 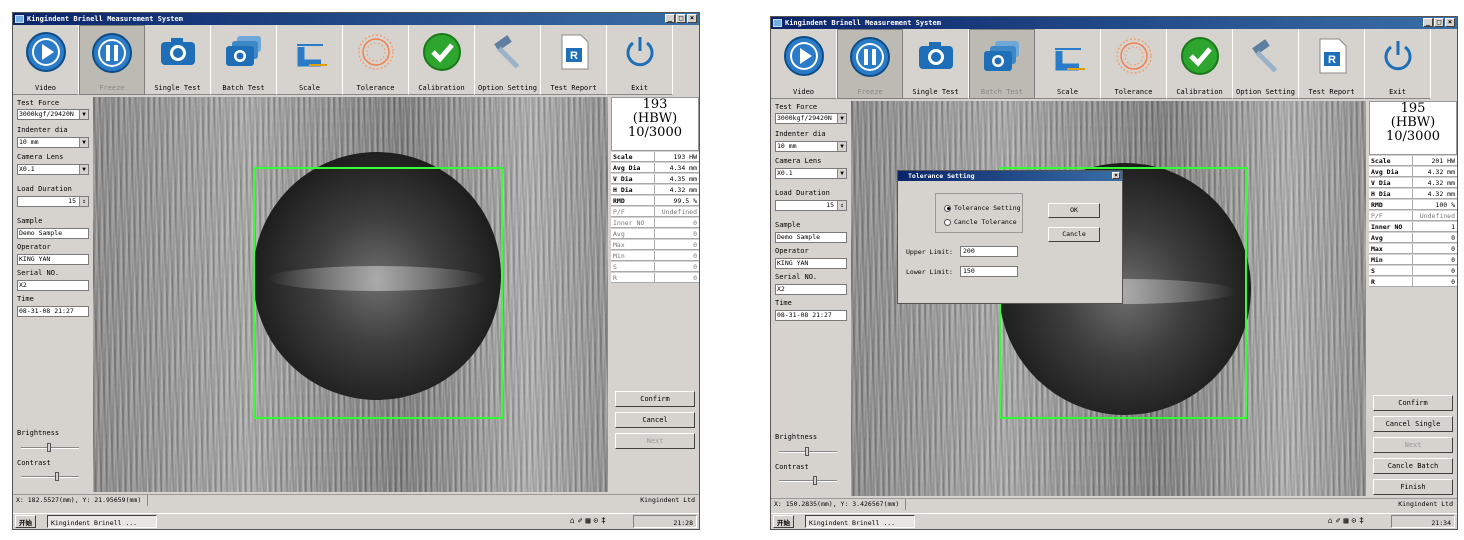 I want to click on stat-row: RMD 100 %, so click(x=1413, y=205).